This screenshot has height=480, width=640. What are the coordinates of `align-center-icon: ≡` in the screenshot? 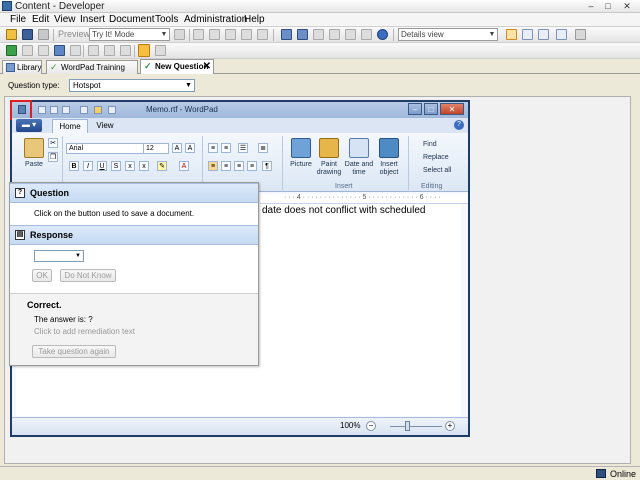 It's located at (226, 166).